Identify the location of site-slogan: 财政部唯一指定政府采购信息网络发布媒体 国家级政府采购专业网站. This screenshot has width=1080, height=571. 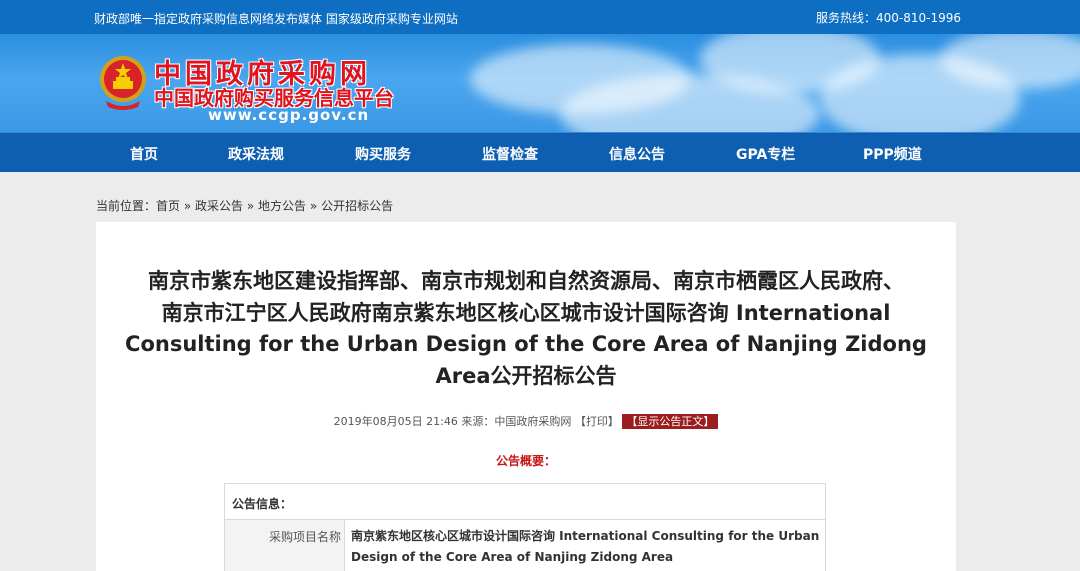
(276, 19).